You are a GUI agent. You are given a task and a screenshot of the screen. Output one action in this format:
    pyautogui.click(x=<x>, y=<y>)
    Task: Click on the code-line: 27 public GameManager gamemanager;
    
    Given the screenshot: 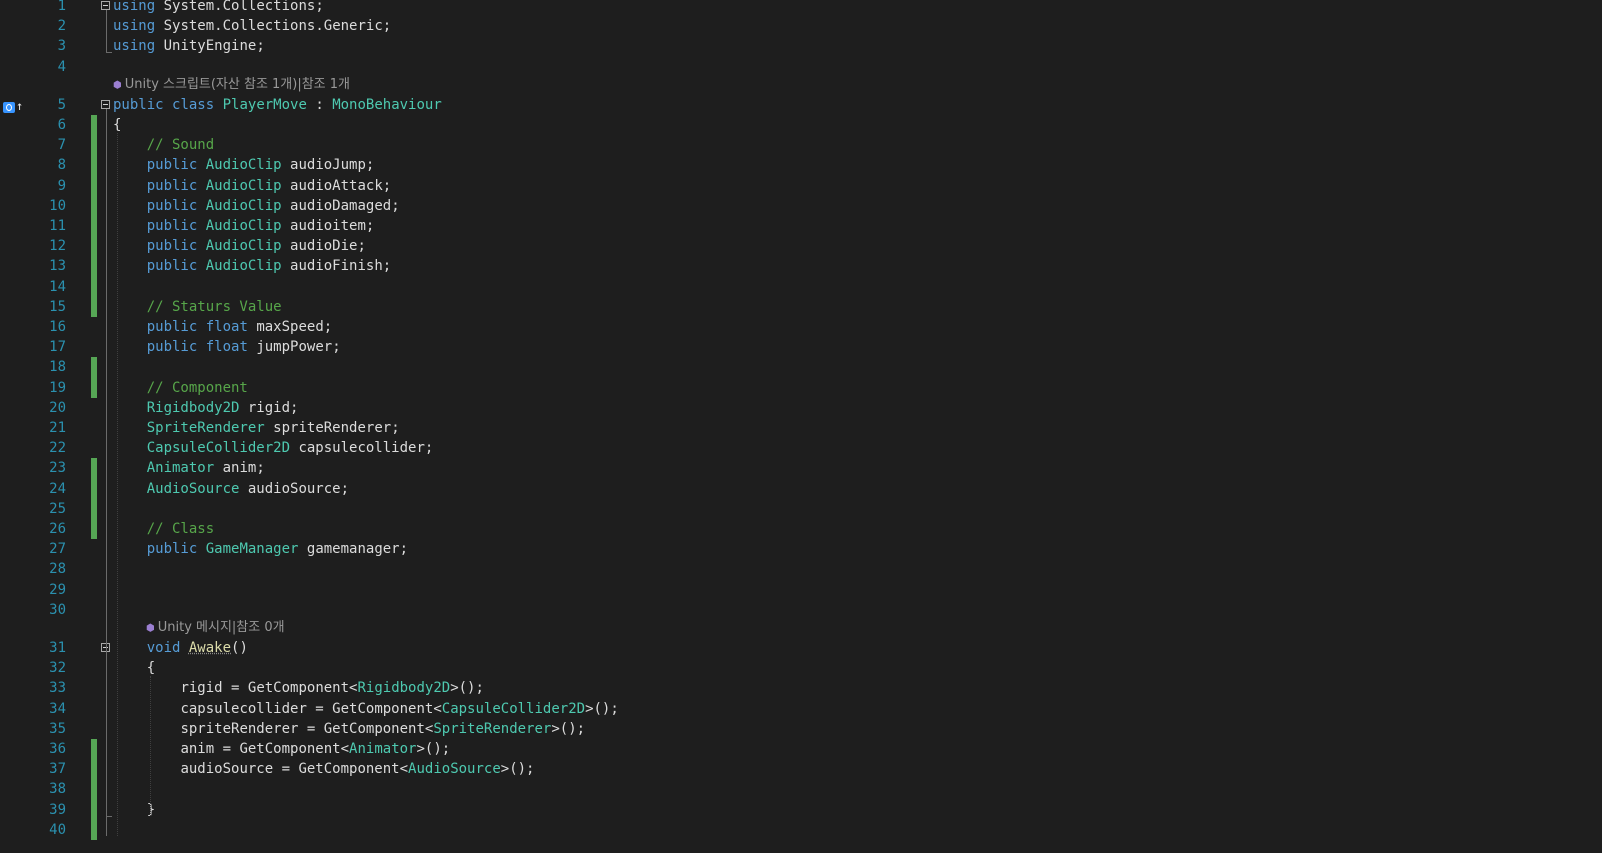 What is the action you would take?
    pyautogui.click(x=801, y=549)
    